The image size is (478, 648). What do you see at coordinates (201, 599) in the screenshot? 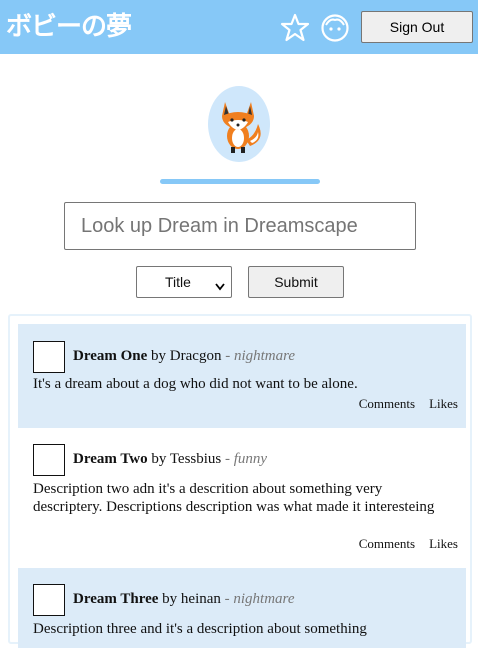
I see `dream-author: heinan` at bounding box center [201, 599].